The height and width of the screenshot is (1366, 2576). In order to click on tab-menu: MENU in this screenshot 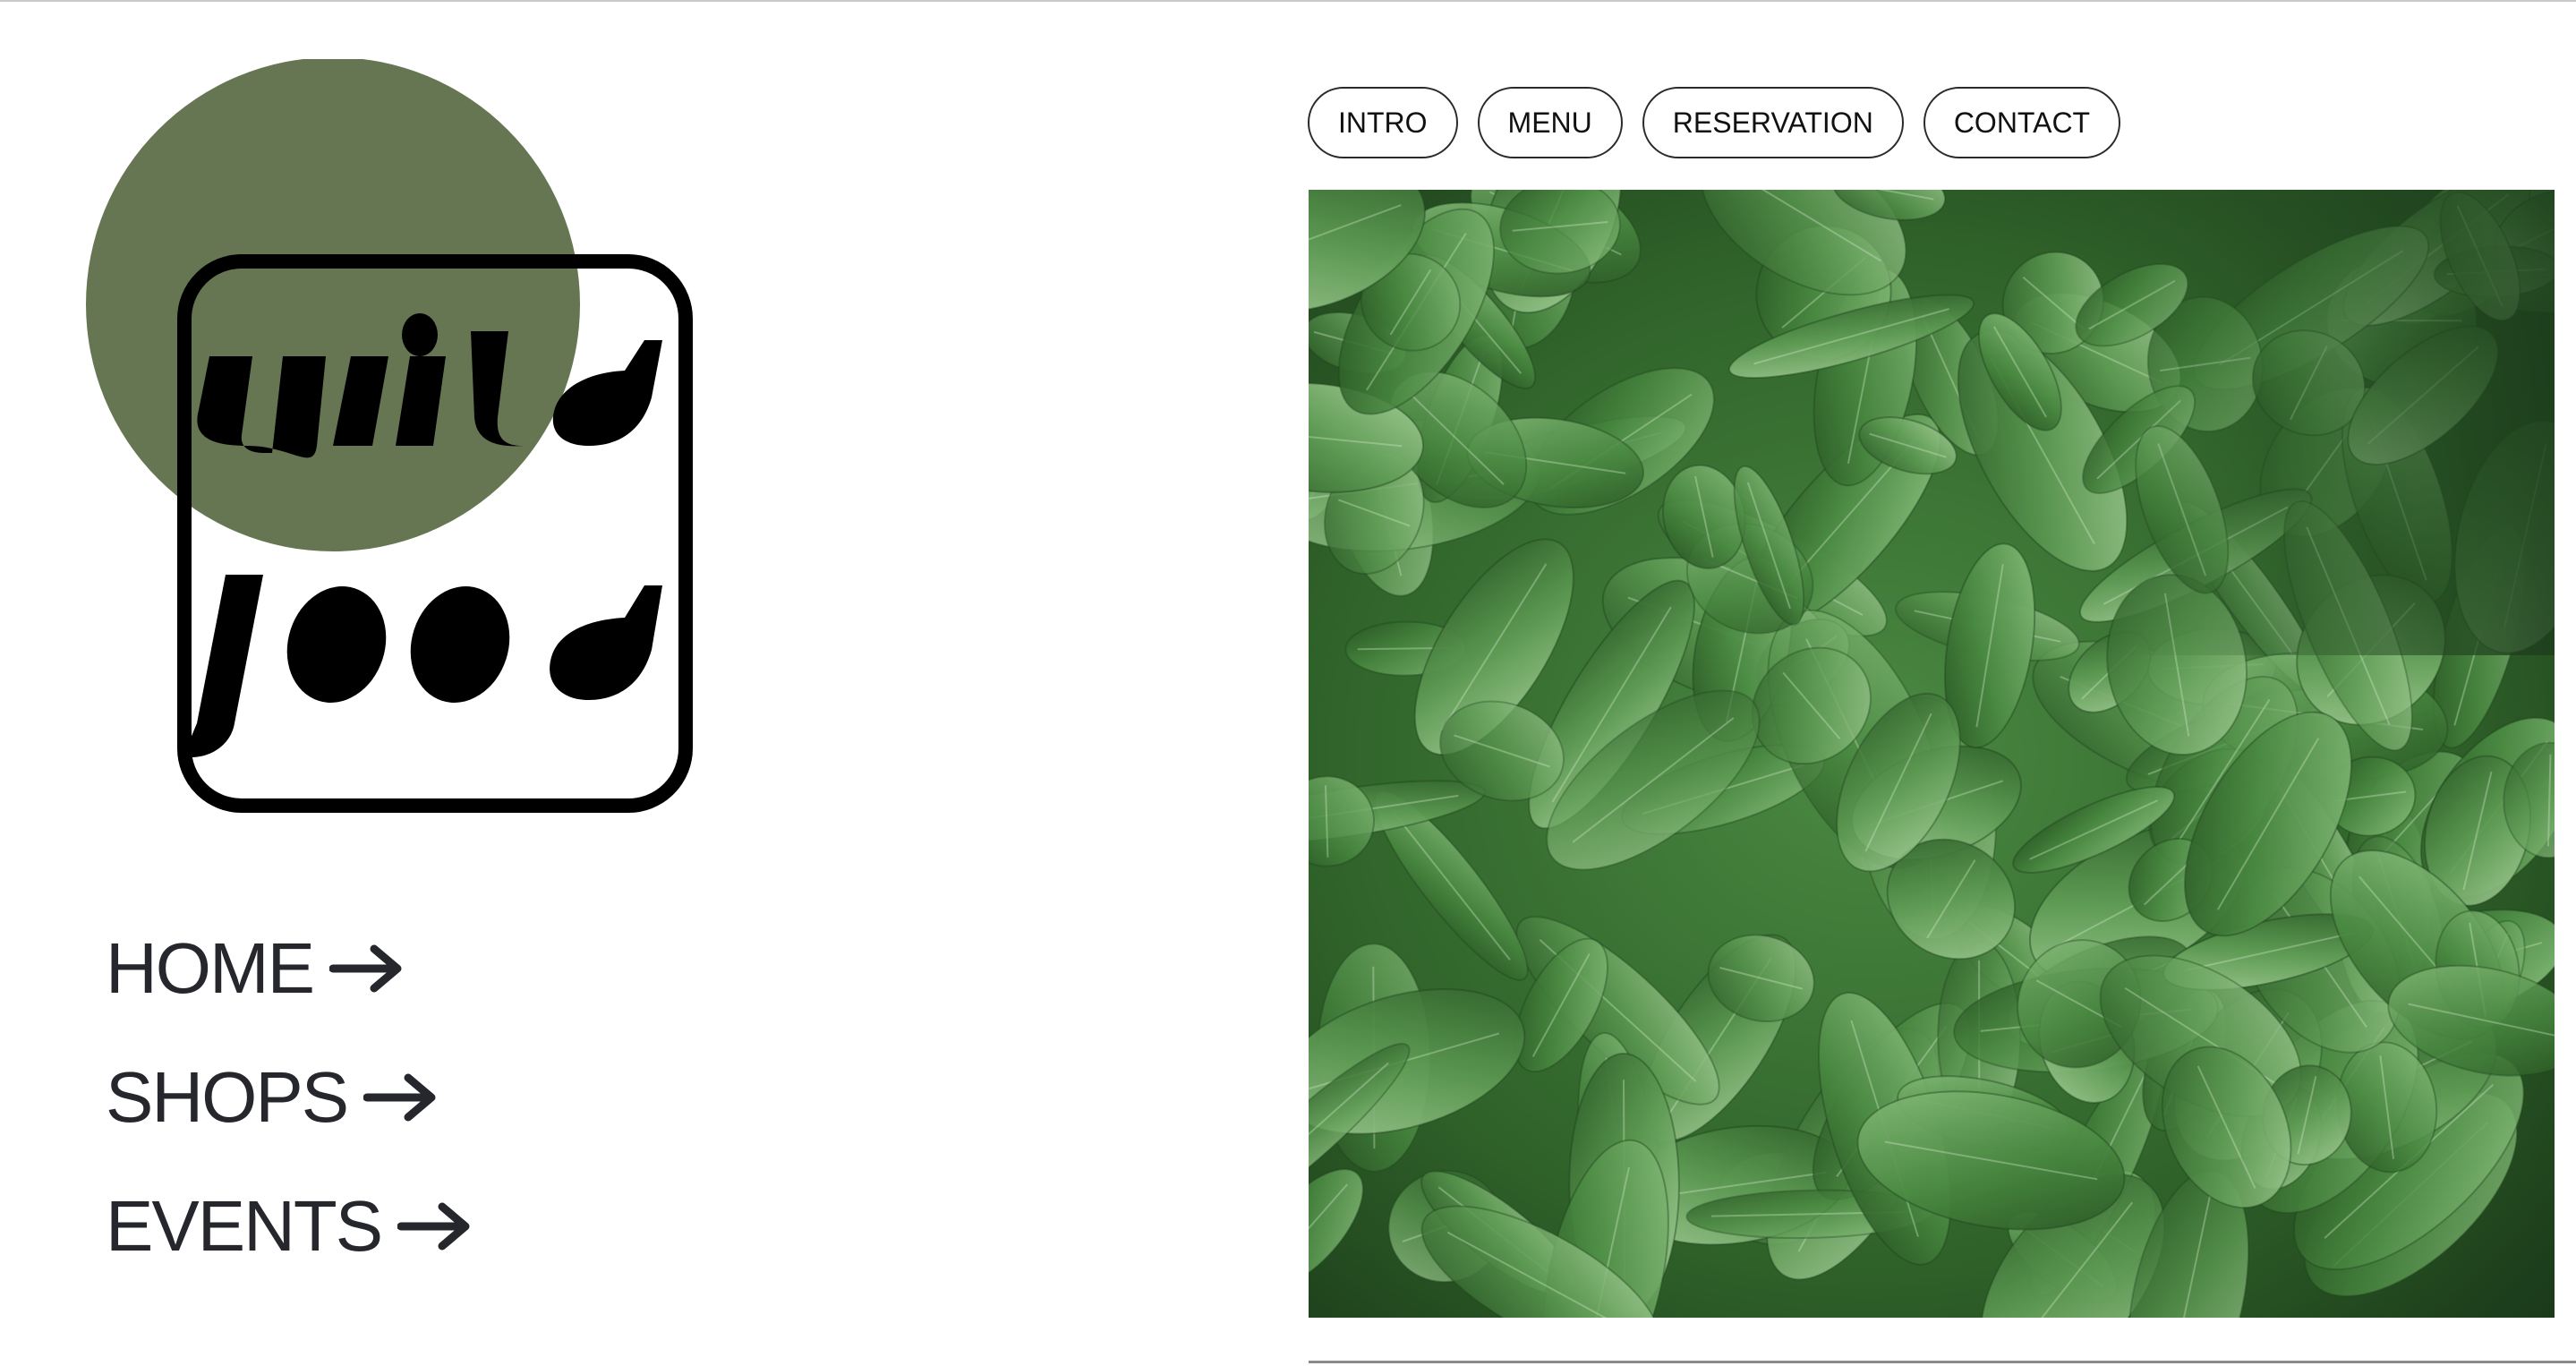, I will do `click(1550, 122)`.